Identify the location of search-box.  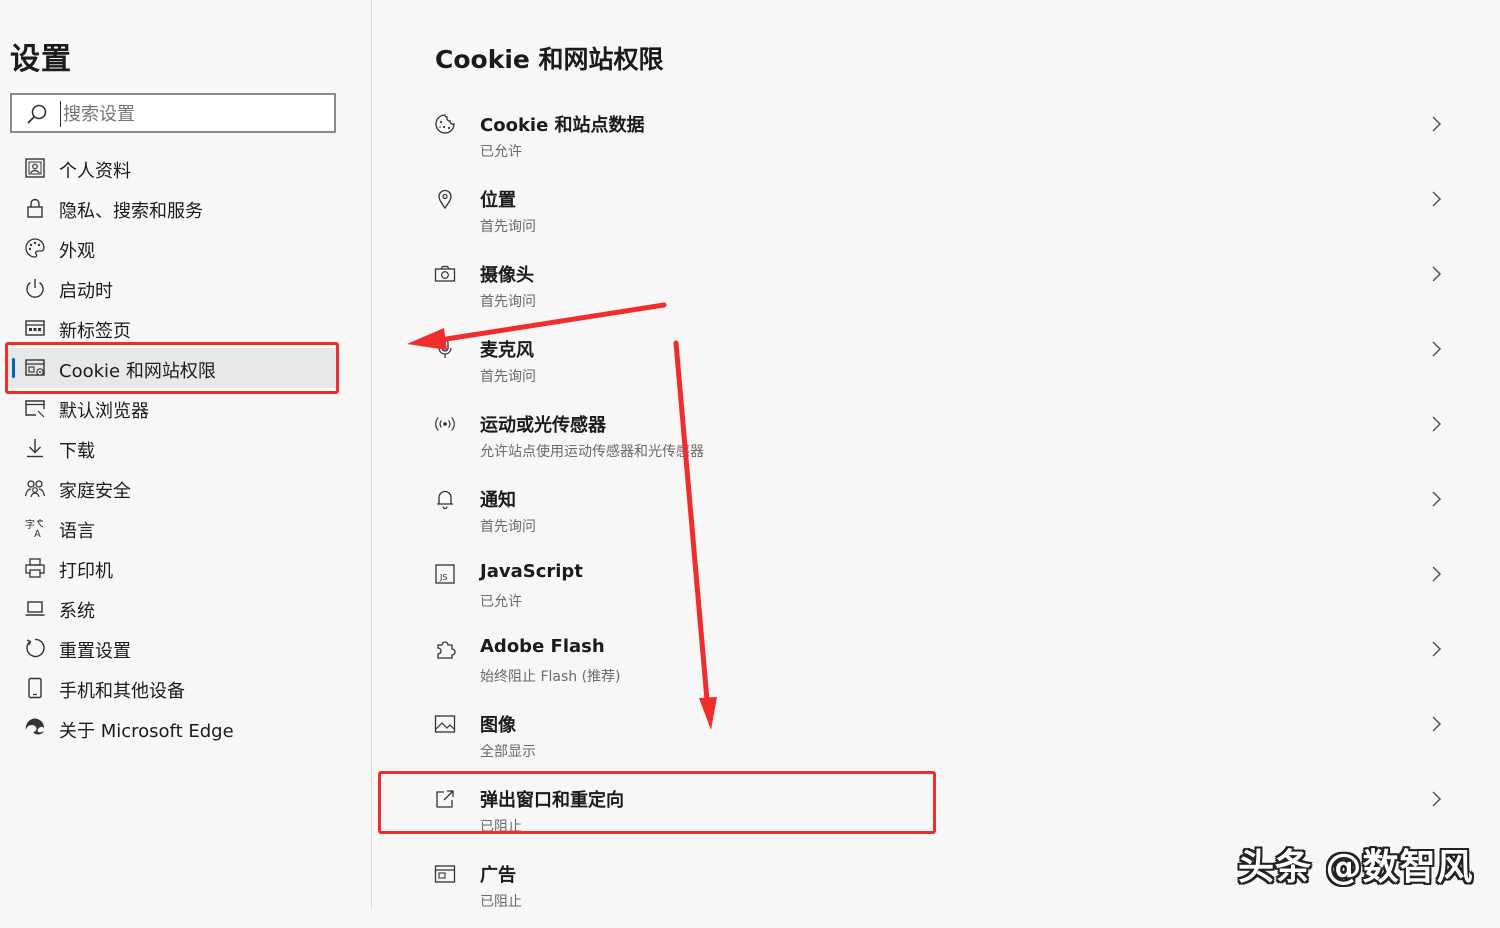
(173, 113).